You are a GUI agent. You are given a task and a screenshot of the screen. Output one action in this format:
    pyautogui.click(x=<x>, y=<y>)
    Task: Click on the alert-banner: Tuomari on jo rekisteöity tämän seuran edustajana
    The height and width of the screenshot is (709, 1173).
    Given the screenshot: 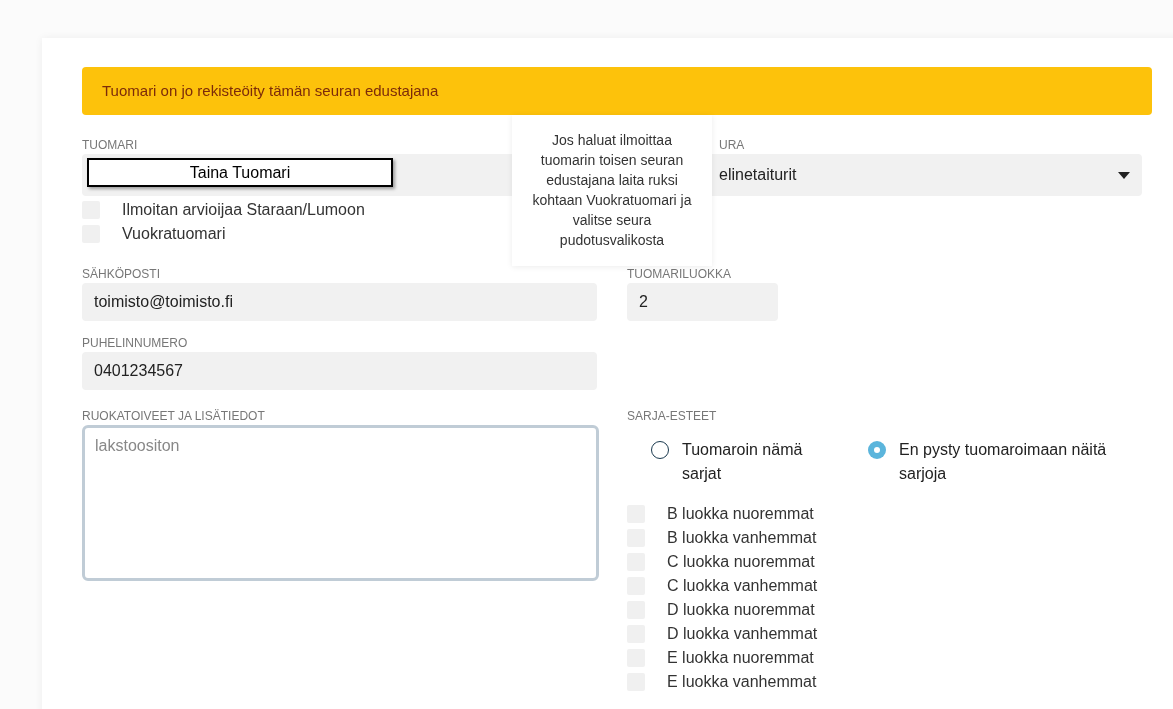 What is the action you would take?
    pyautogui.click(x=617, y=91)
    